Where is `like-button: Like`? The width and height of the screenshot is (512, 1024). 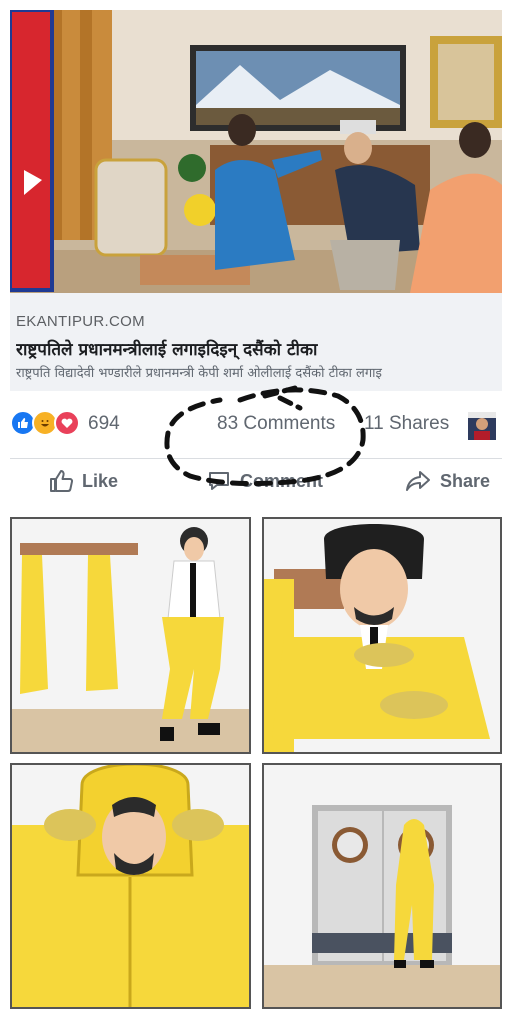
like-button: Like is located at coordinates (83, 481).